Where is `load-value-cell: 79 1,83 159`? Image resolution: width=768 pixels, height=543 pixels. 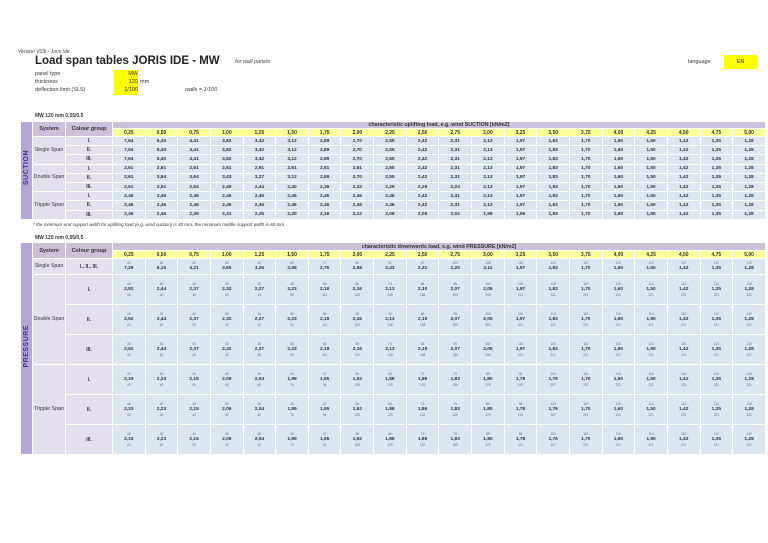
load-value-cell: 79 1,83 159 is located at coordinates (455, 379).